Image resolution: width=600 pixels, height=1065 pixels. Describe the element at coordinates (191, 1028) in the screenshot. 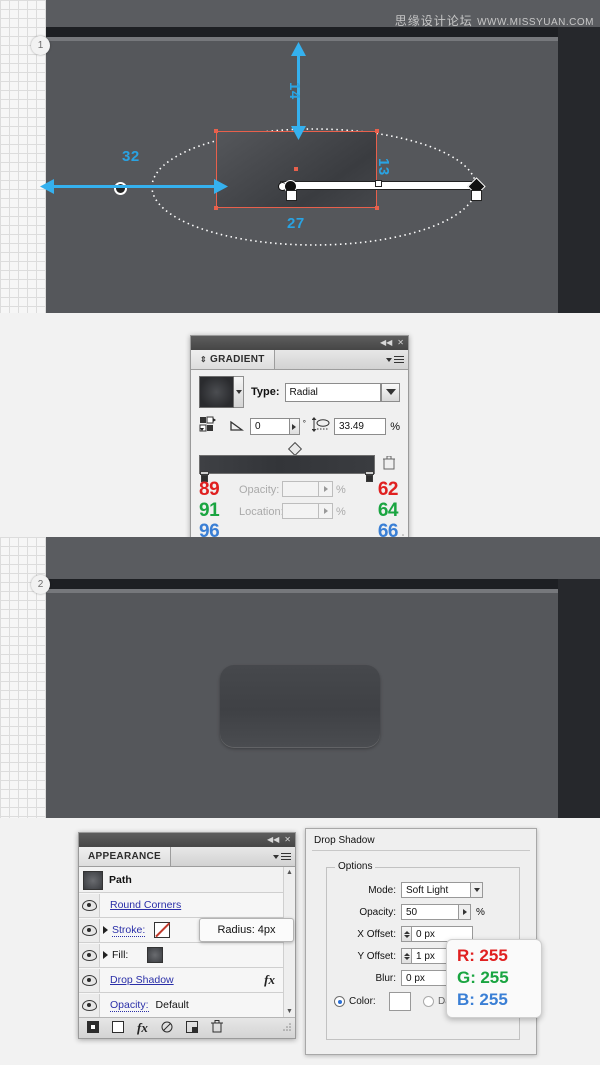

I see `duplicate-item-icon` at that location.